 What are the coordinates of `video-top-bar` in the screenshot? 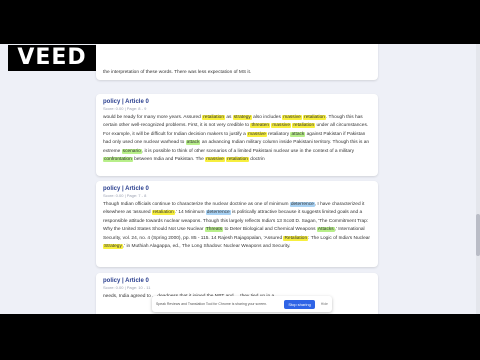 It's located at (240, 22).